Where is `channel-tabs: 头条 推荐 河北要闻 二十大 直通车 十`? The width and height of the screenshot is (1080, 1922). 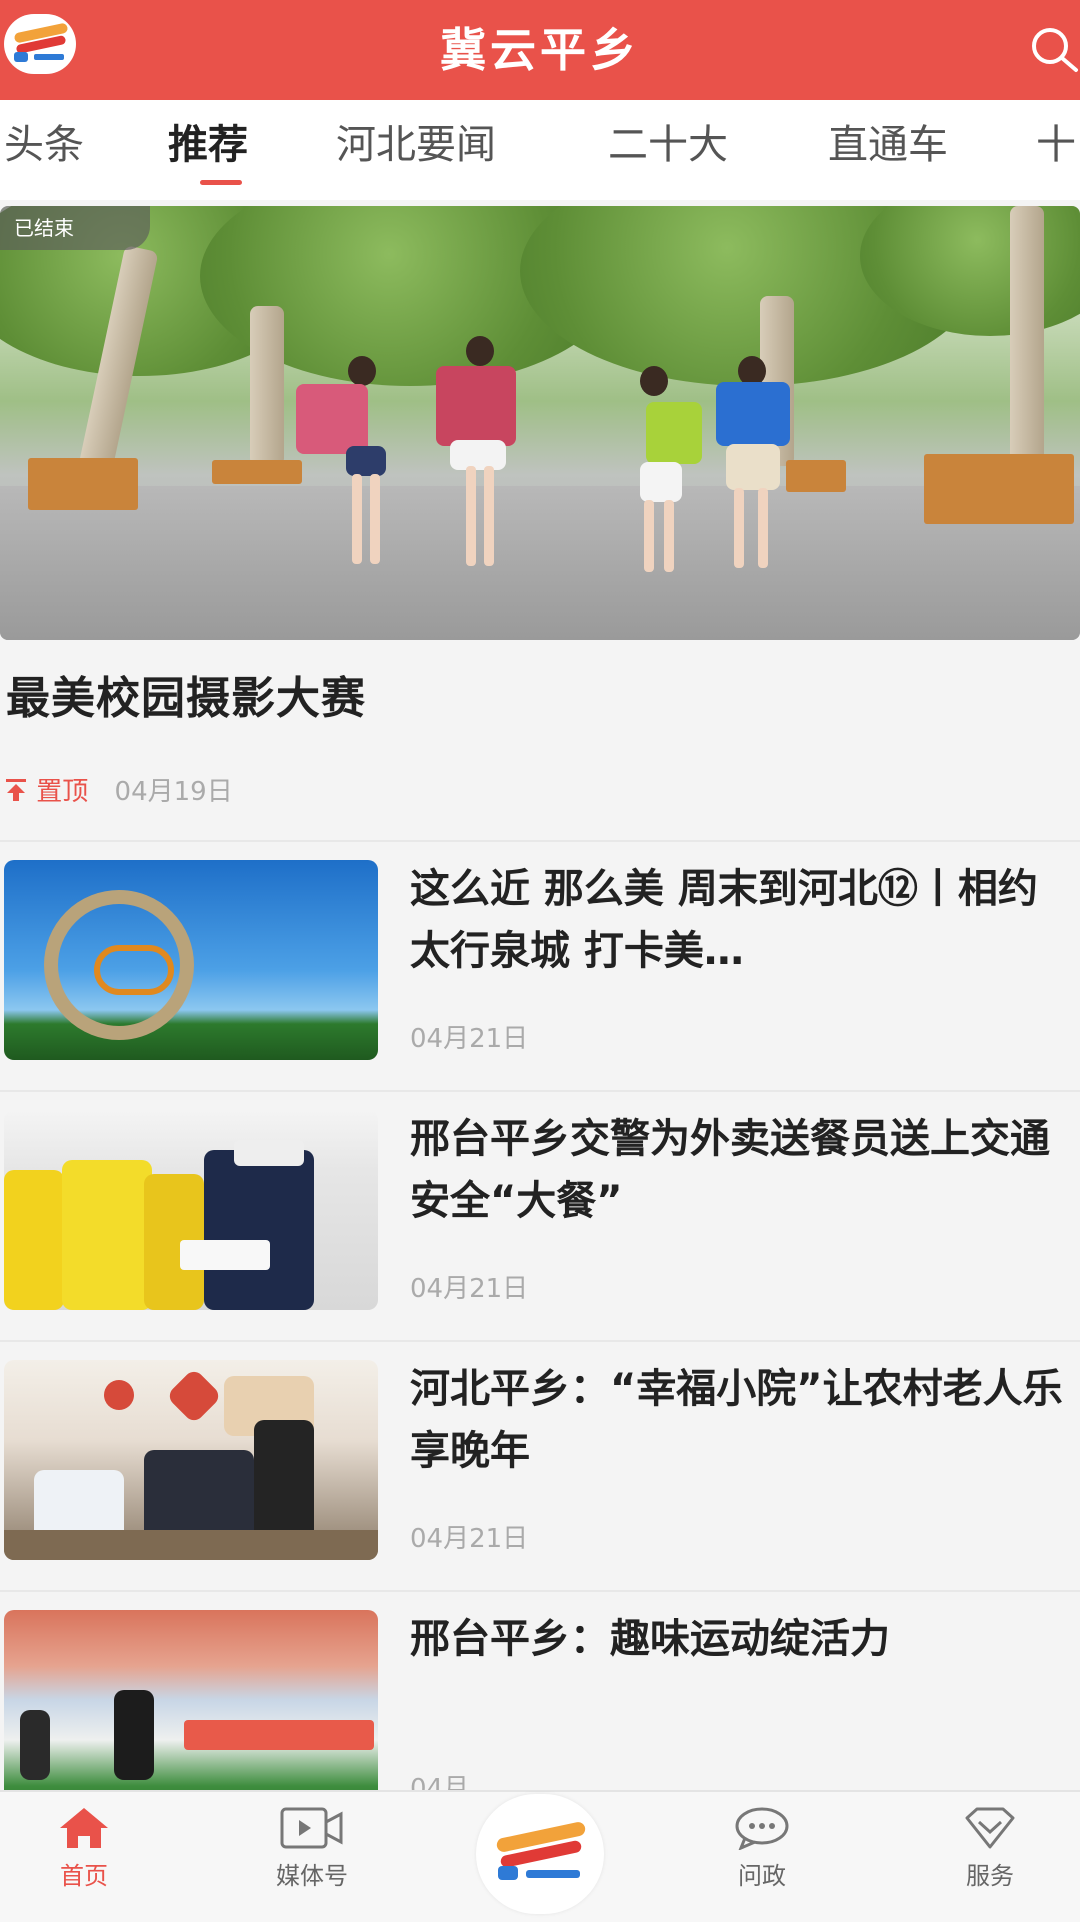 channel-tabs: 头条 推荐 河北要闻 二十大 直通车 十 is located at coordinates (540, 150).